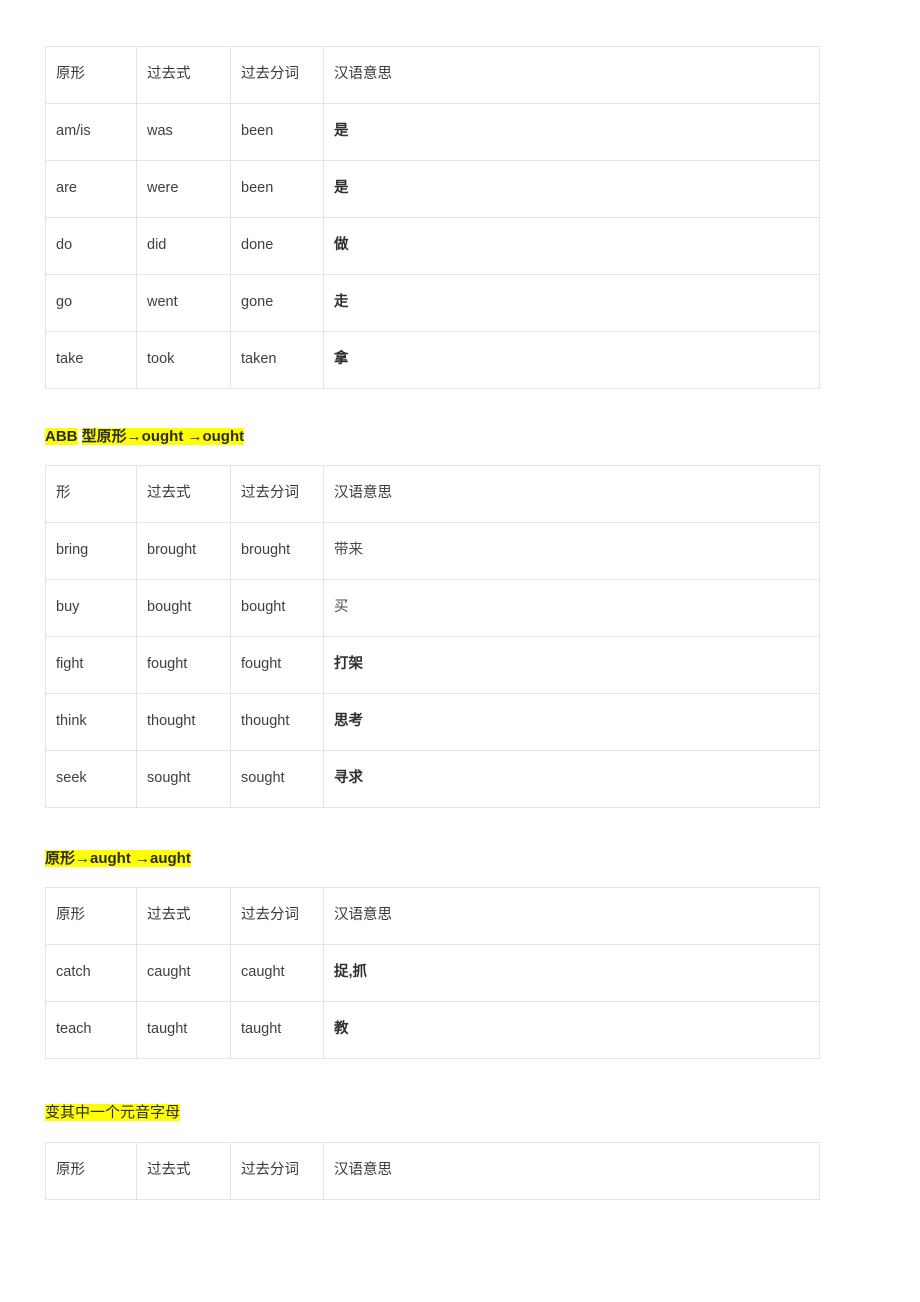  I want to click on cell-meaning: 拿, so click(571, 360).